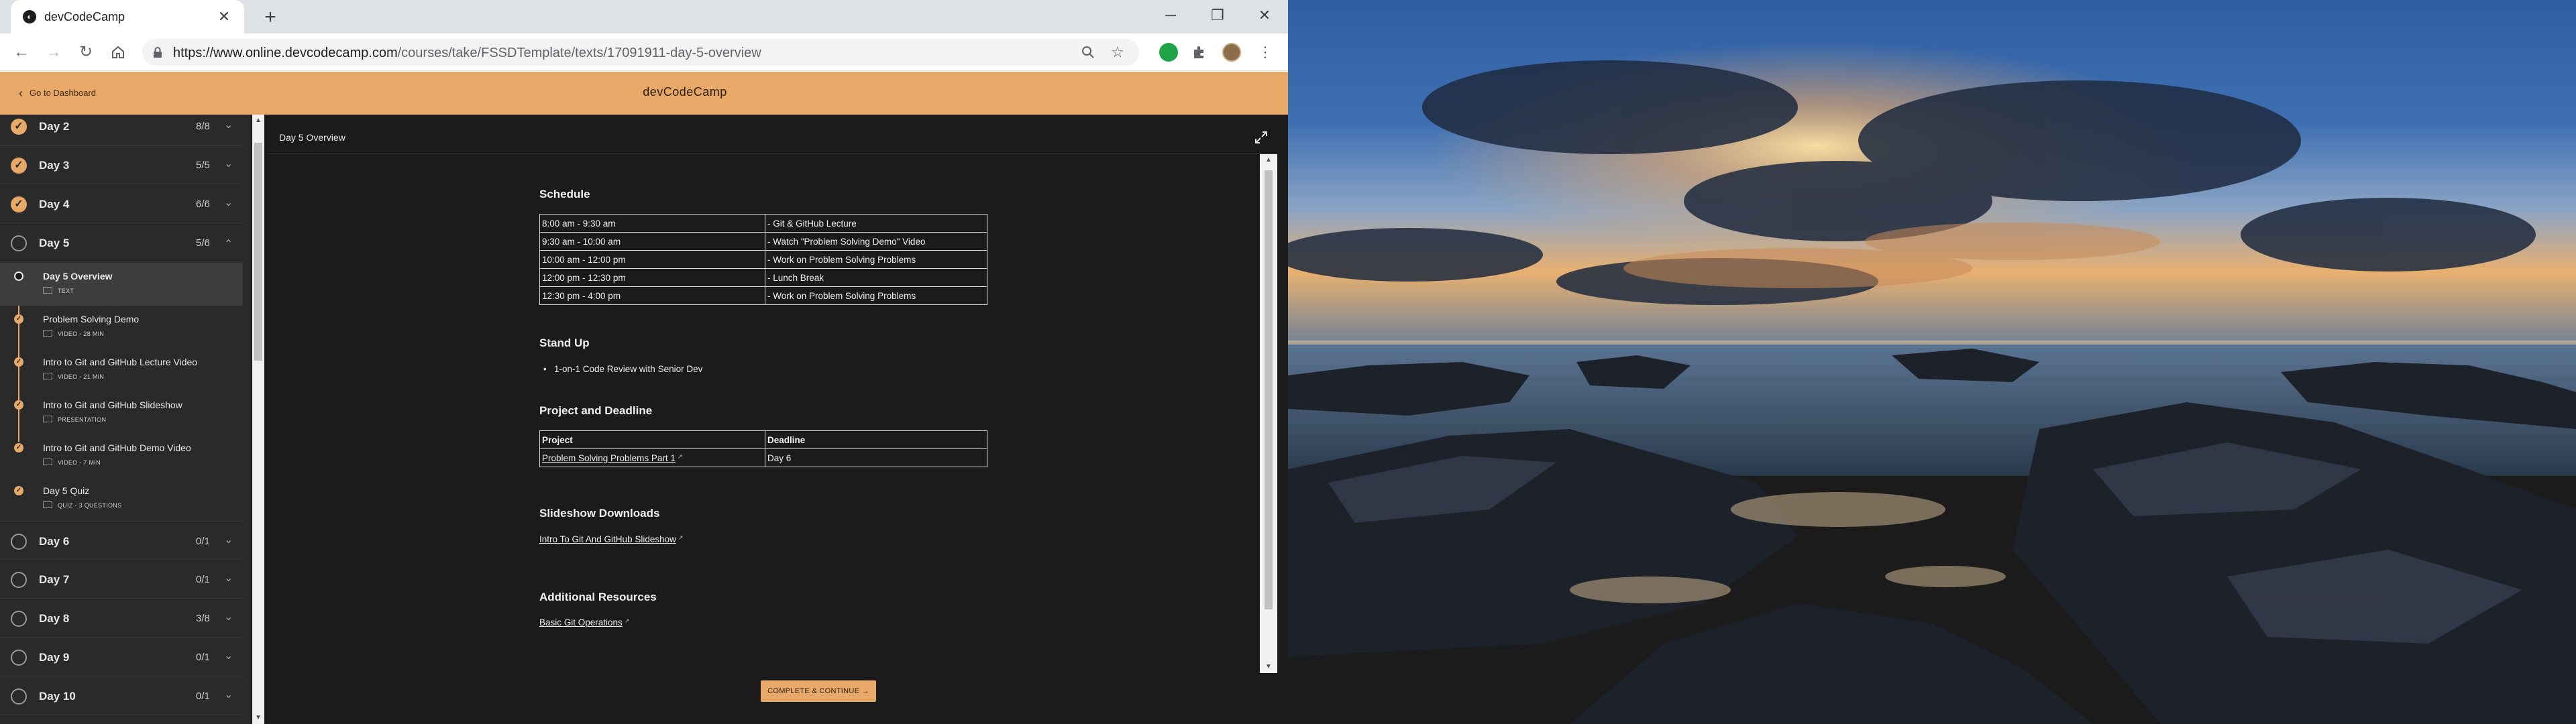 The height and width of the screenshot is (724, 2576). I want to click on reload-icon: ↻, so click(86, 52).